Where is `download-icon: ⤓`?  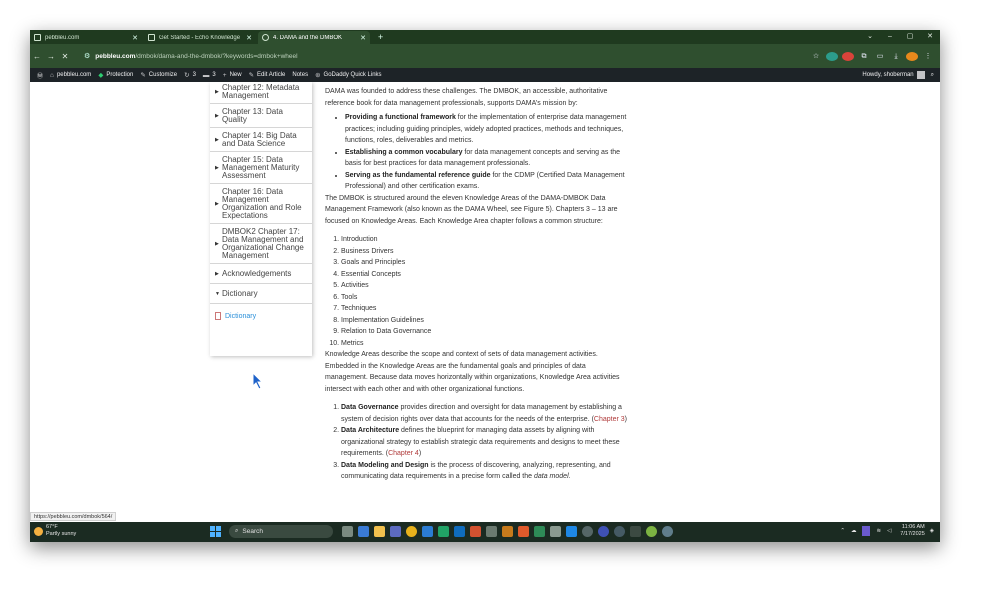 download-icon: ⤓ is located at coordinates (896, 56).